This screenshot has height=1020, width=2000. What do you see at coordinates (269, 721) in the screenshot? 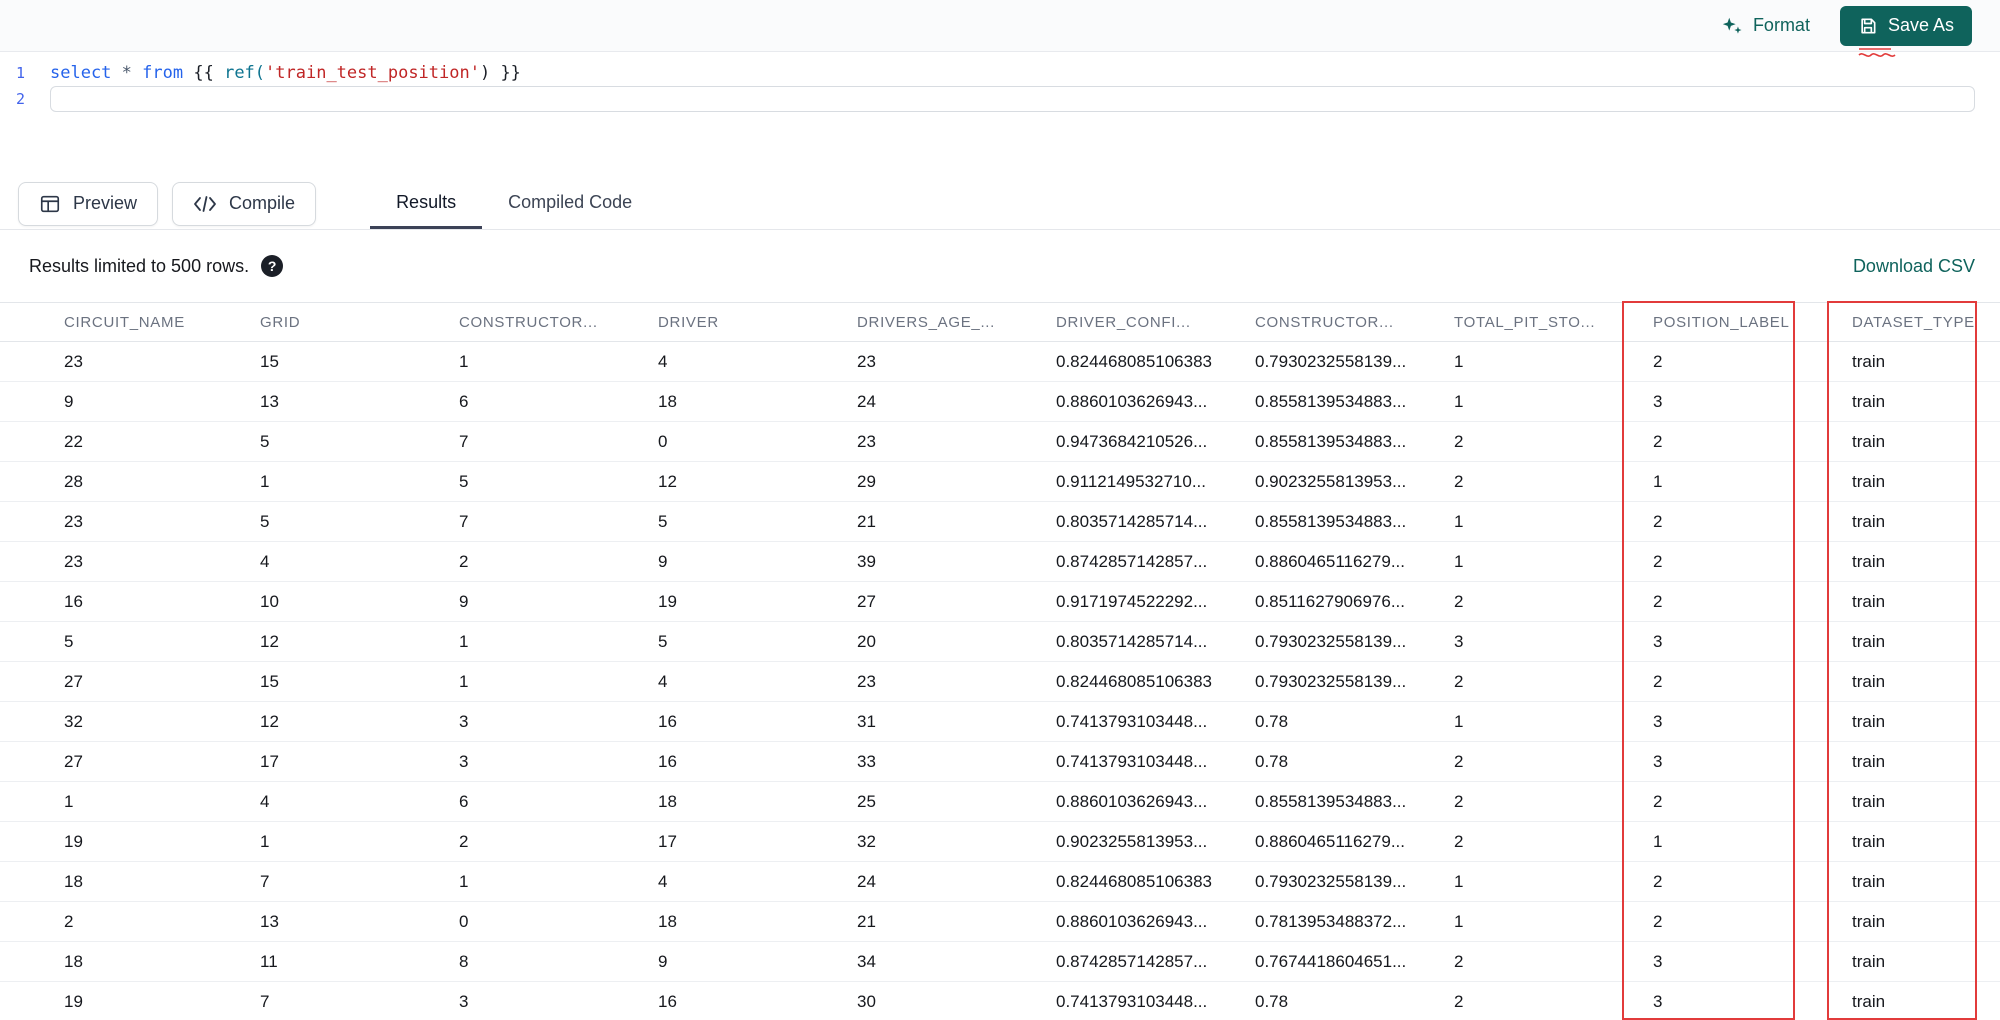
I see `table-cell: 12` at bounding box center [269, 721].